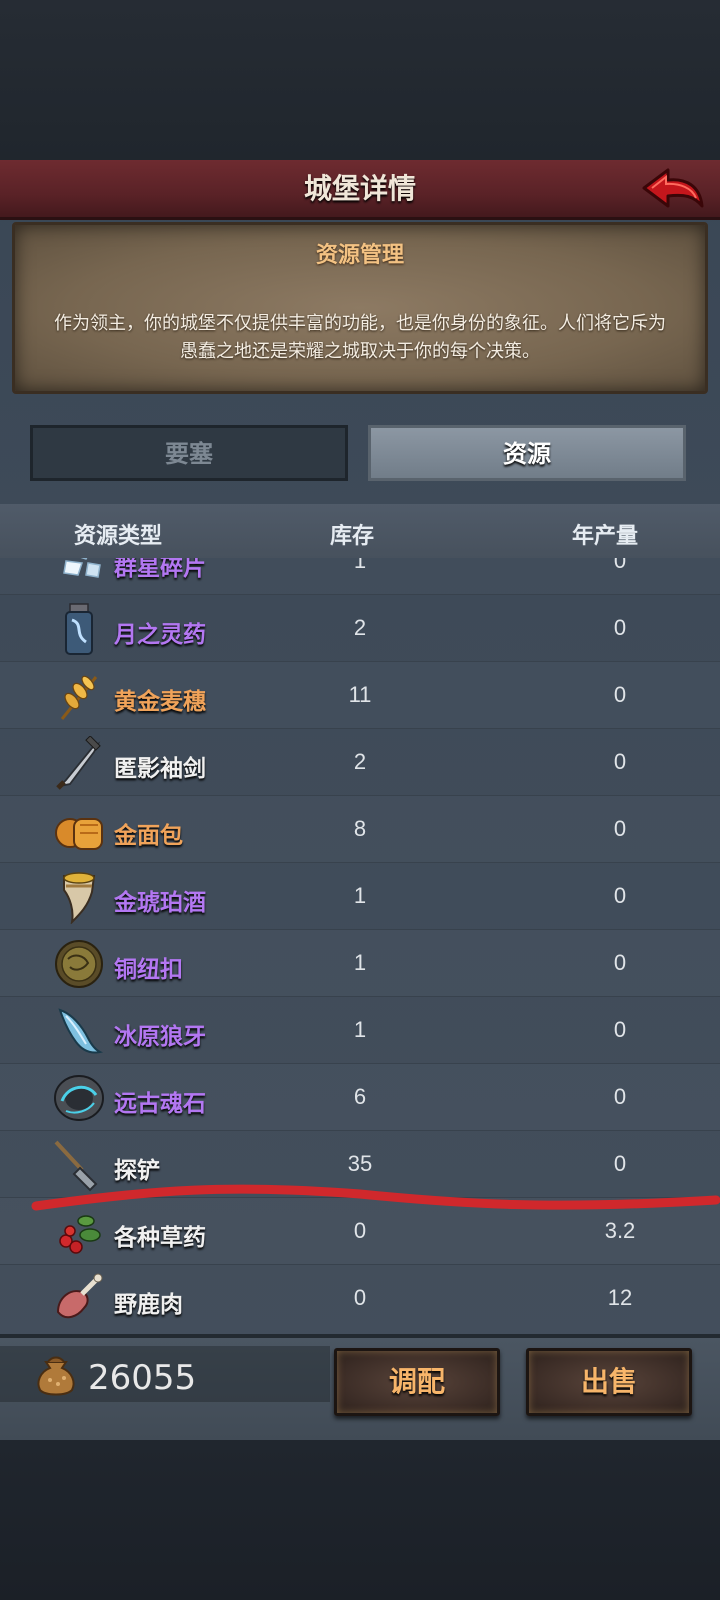 The width and height of the screenshot is (720, 1600). I want to click on table-row: 月之灵药 2 0, so click(360, 628).